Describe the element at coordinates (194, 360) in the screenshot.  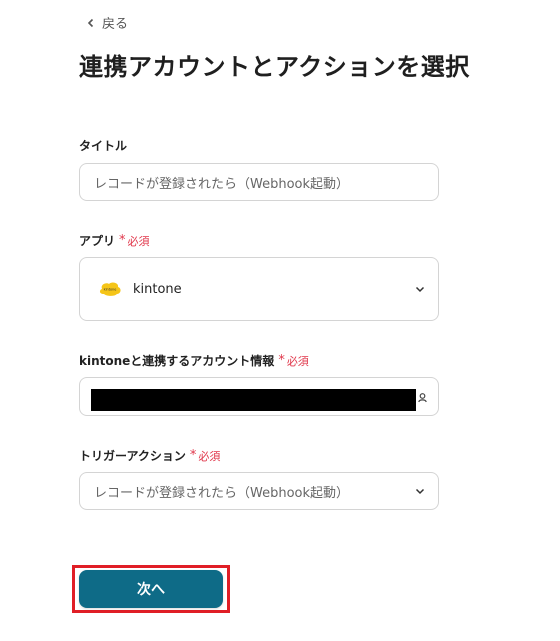
I see `account-field-label: kintoneと連携するアカウント情報 * 必須` at that location.